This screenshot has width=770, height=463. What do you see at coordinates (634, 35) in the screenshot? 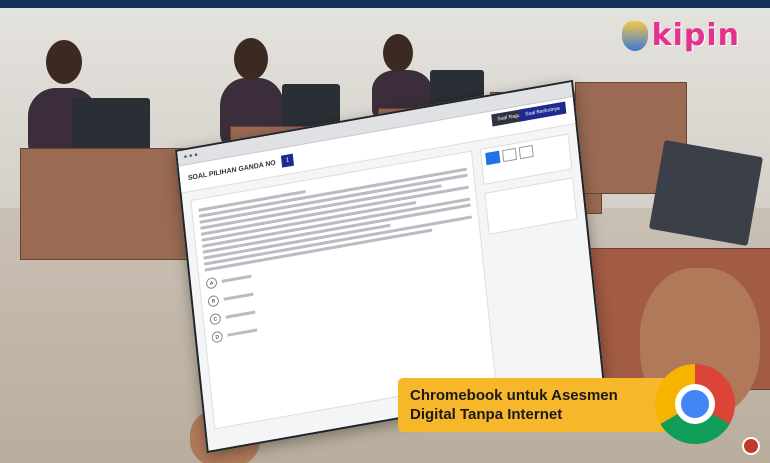
I see `kipin-mascot-icon` at bounding box center [634, 35].